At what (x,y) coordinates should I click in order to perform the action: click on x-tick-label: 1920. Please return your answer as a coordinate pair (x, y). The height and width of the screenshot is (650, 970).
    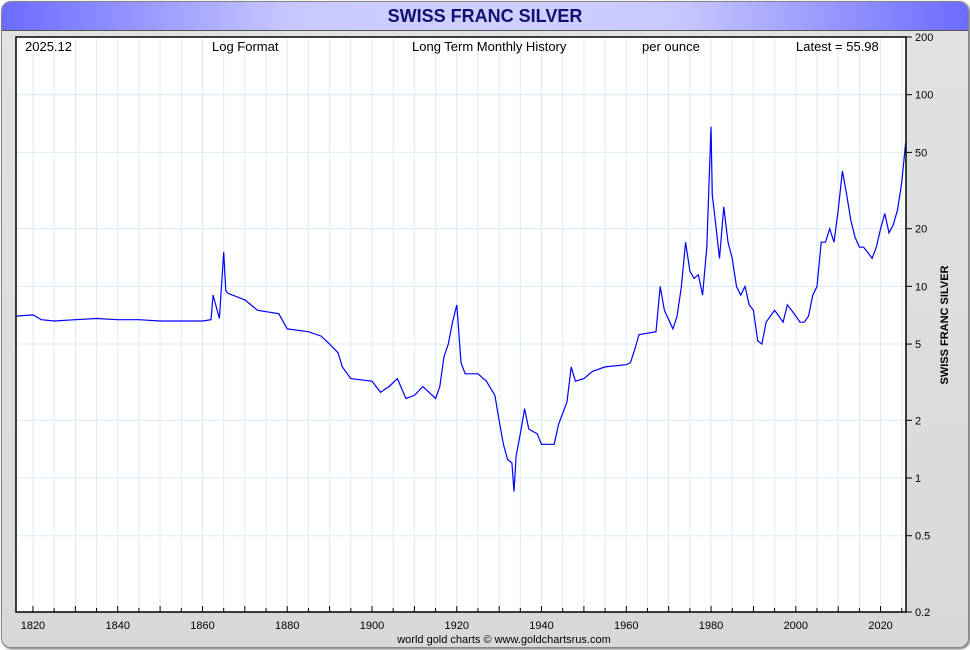
    Looking at the image, I should click on (457, 626).